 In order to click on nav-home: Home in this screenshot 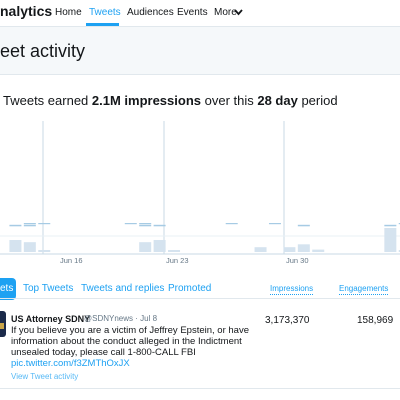, I will do `click(68, 12)`.